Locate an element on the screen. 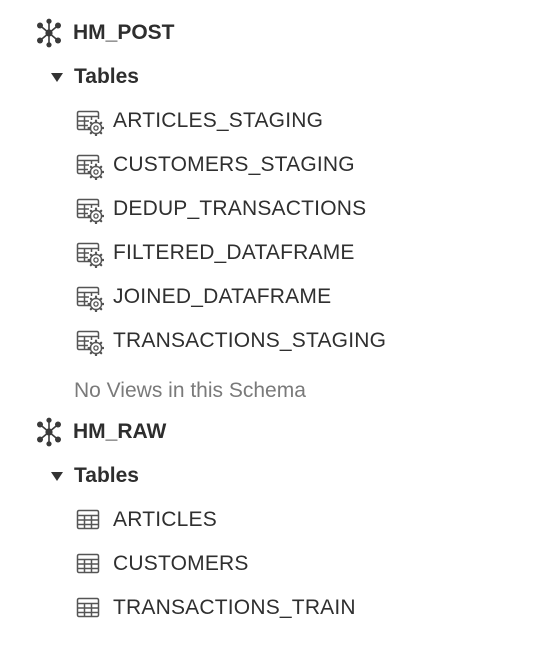 Image resolution: width=549 pixels, height=650 pixels. table-item: CUSTOMERS_STAGING is located at coordinates (214, 165).